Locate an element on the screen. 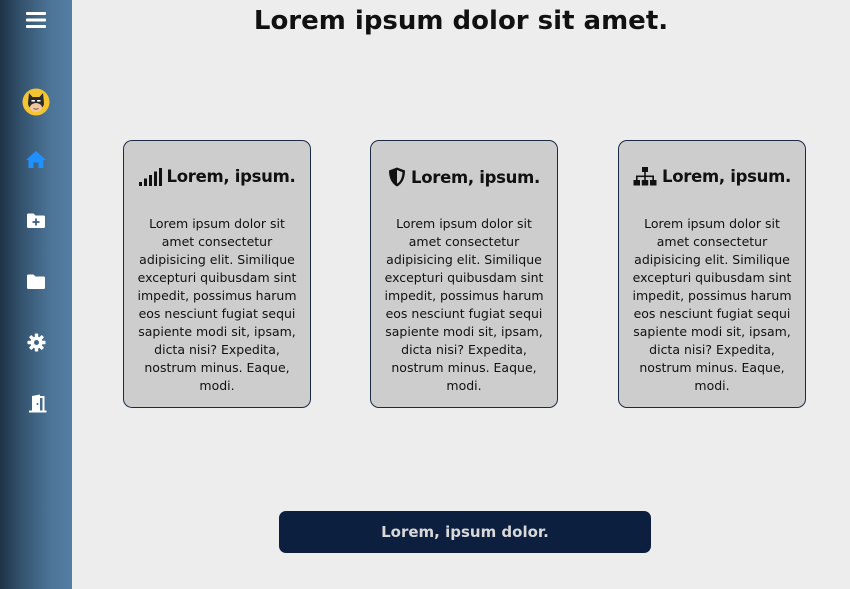 This screenshot has height=589, width=850. home-icon is located at coordinates (36, 159).